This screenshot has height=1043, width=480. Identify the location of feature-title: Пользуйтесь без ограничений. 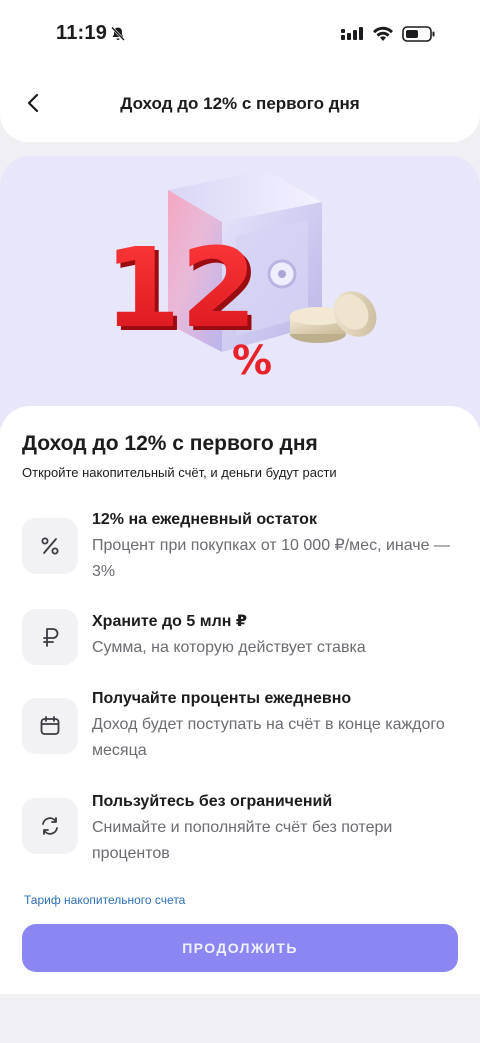
(212, 801).